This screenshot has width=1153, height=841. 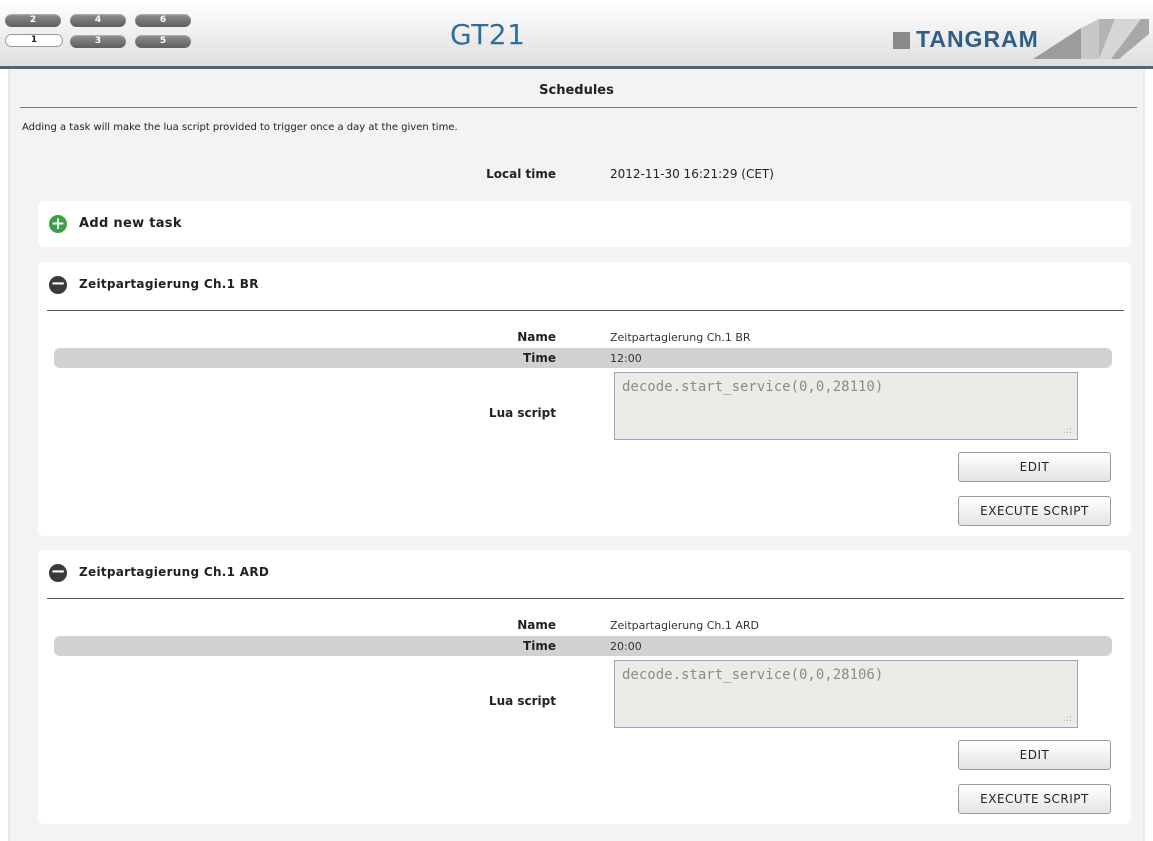 What do you see at coordinates (34, 40) in the screenshot?
I see `slot-1-button: 1` at bounding box center [34, 40].